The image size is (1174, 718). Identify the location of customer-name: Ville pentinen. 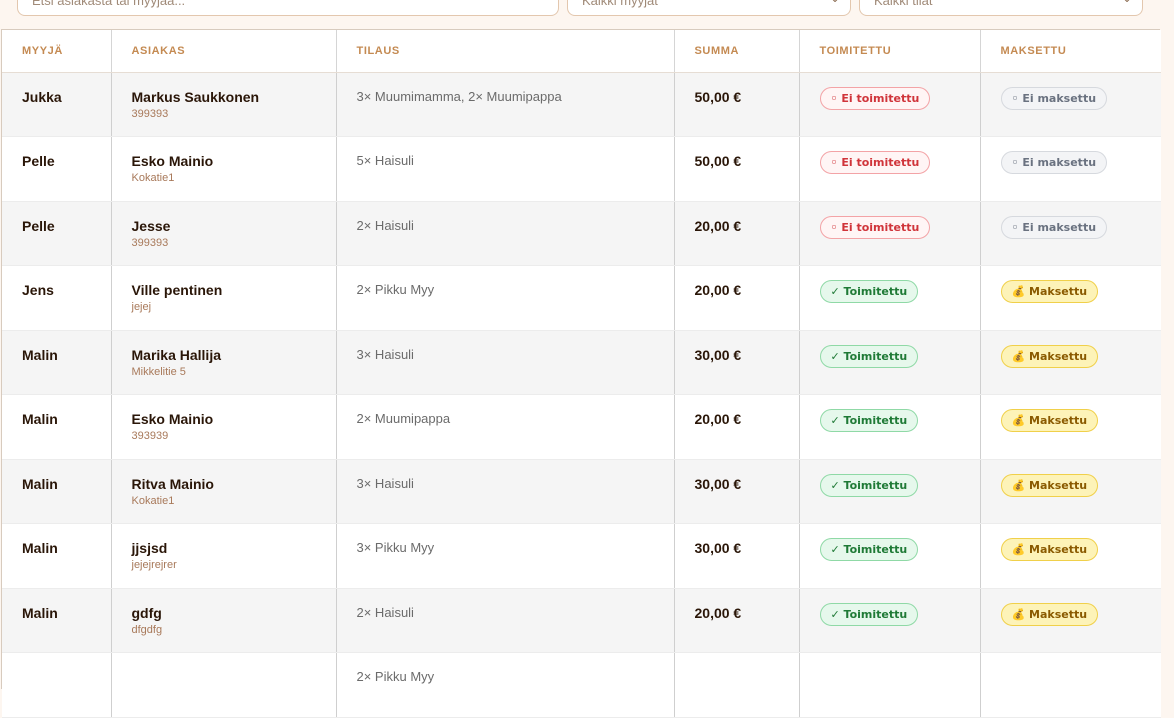
(177, 290).